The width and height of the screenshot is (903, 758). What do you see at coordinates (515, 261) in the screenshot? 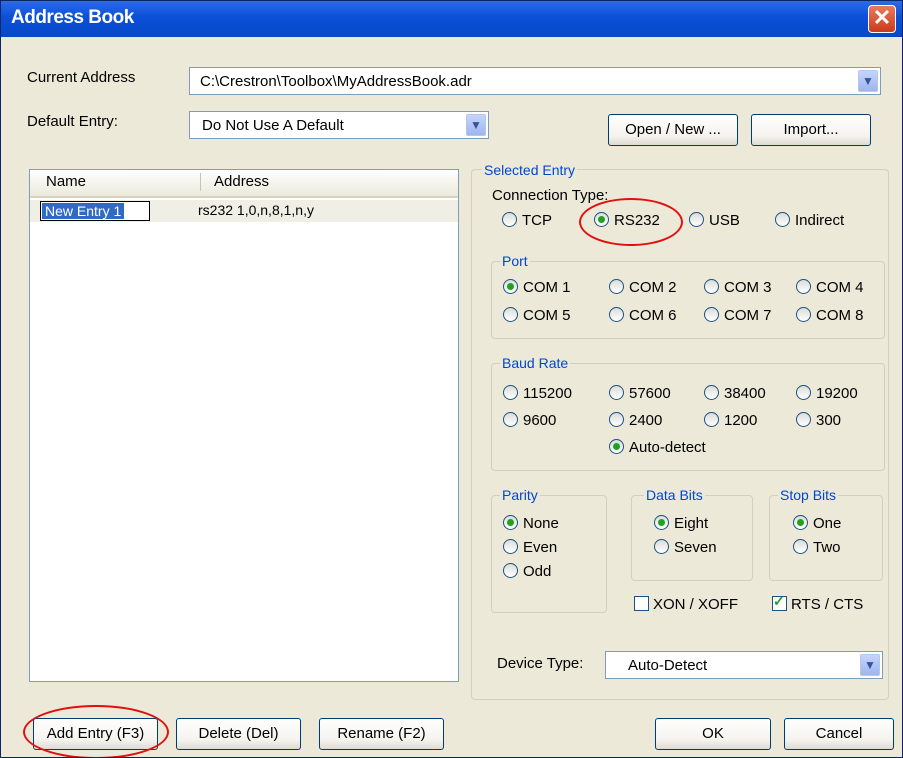
I see `port-title: Port` at bounding box center [515, 261].